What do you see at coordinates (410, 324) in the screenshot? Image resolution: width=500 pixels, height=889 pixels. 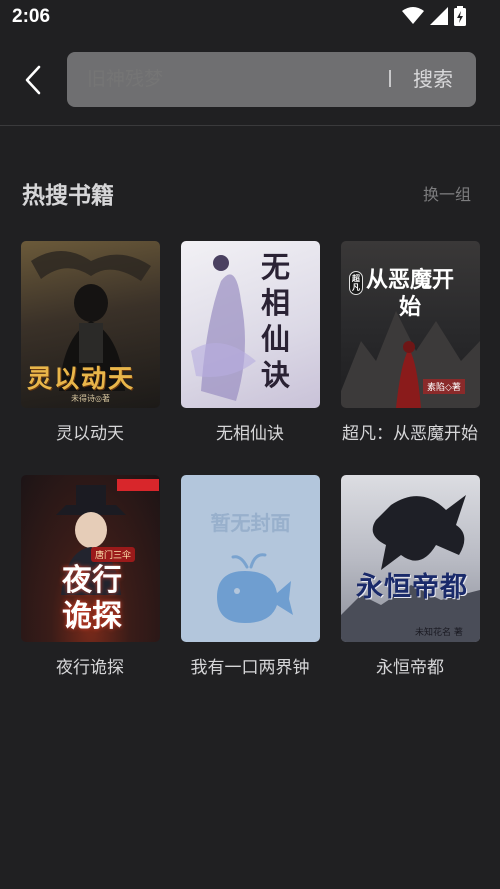 I see `book-cover: 超凡 从恶魔开始 素陷◇著` at bounding box center [410, 324].